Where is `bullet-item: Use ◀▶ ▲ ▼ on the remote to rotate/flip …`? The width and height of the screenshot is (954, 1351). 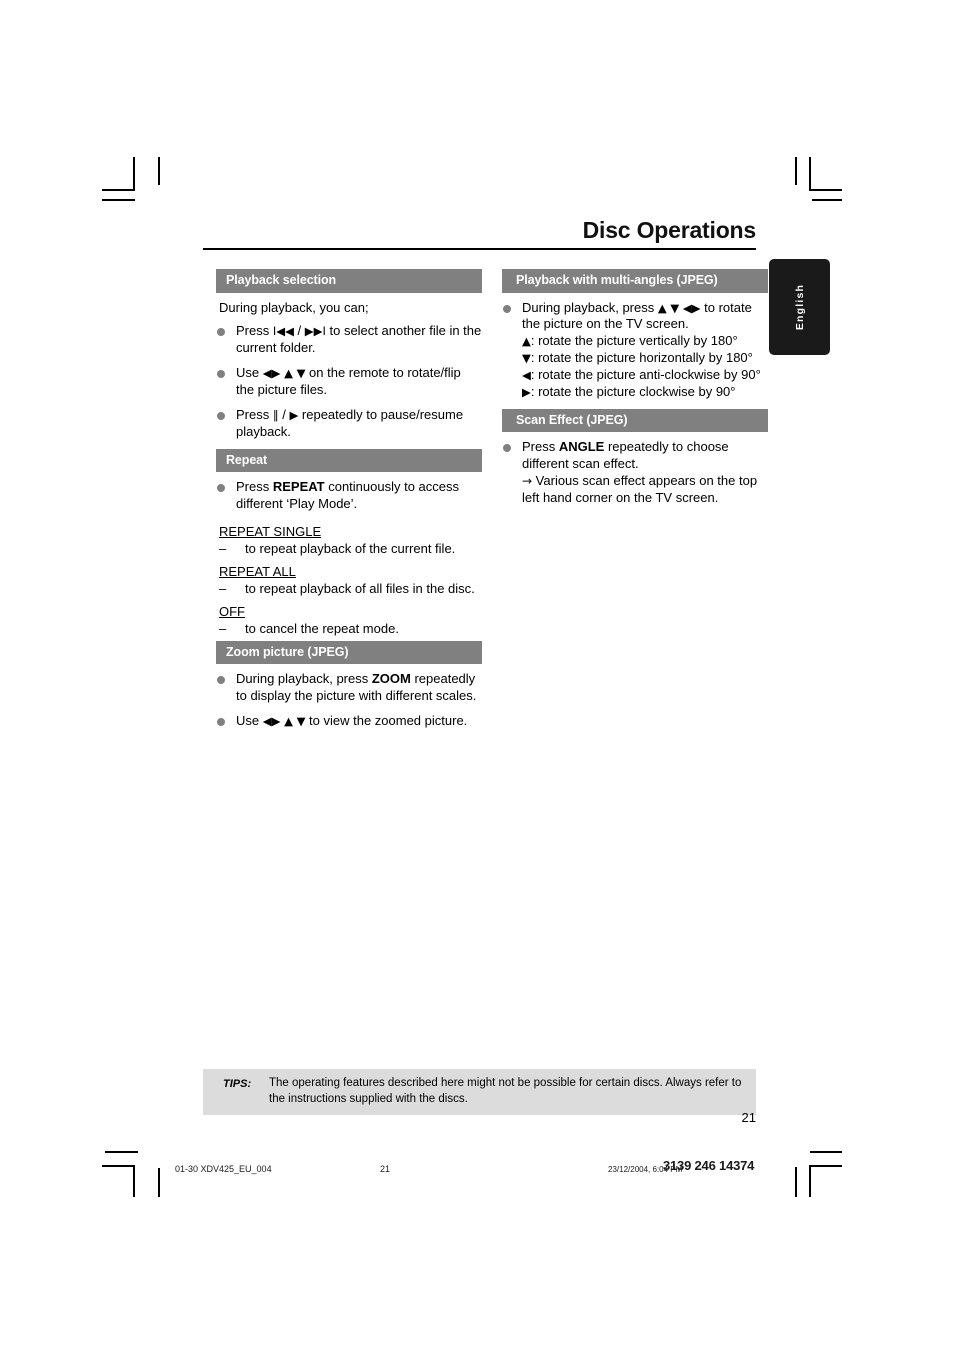 bullet-item: Use ◀▶ ▲ ▼ on the remote to rotate/flip … is located at coordinates (349, 382).